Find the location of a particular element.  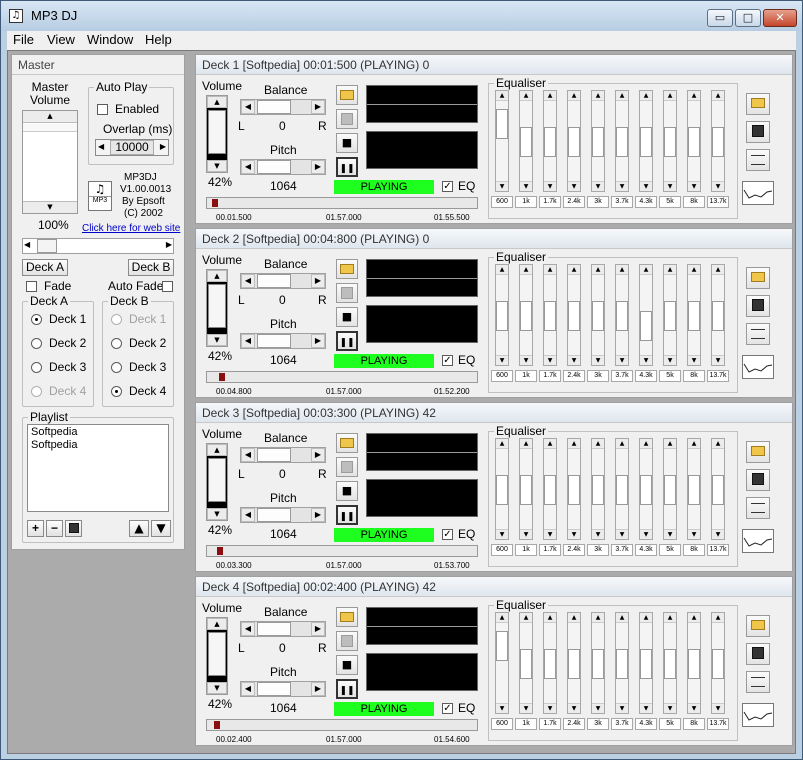

website-link: Click here for web site is located at coordinates (131, 228).